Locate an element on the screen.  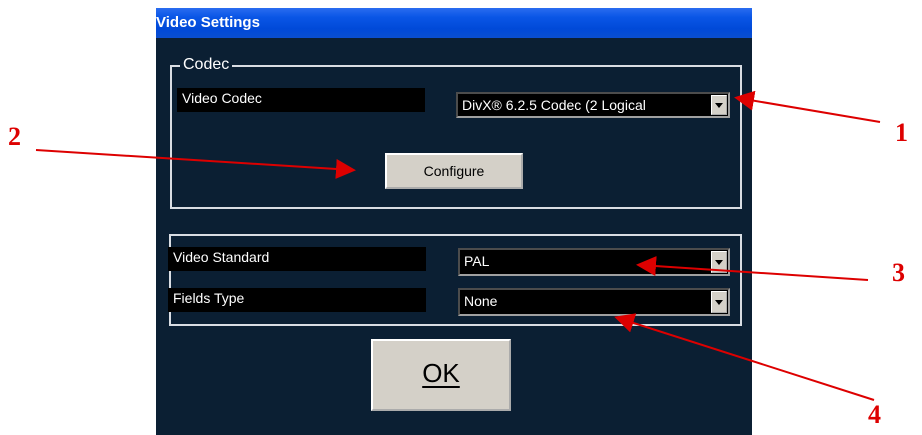
annotation-number-4: 4 is located at coordinates (874, 414).